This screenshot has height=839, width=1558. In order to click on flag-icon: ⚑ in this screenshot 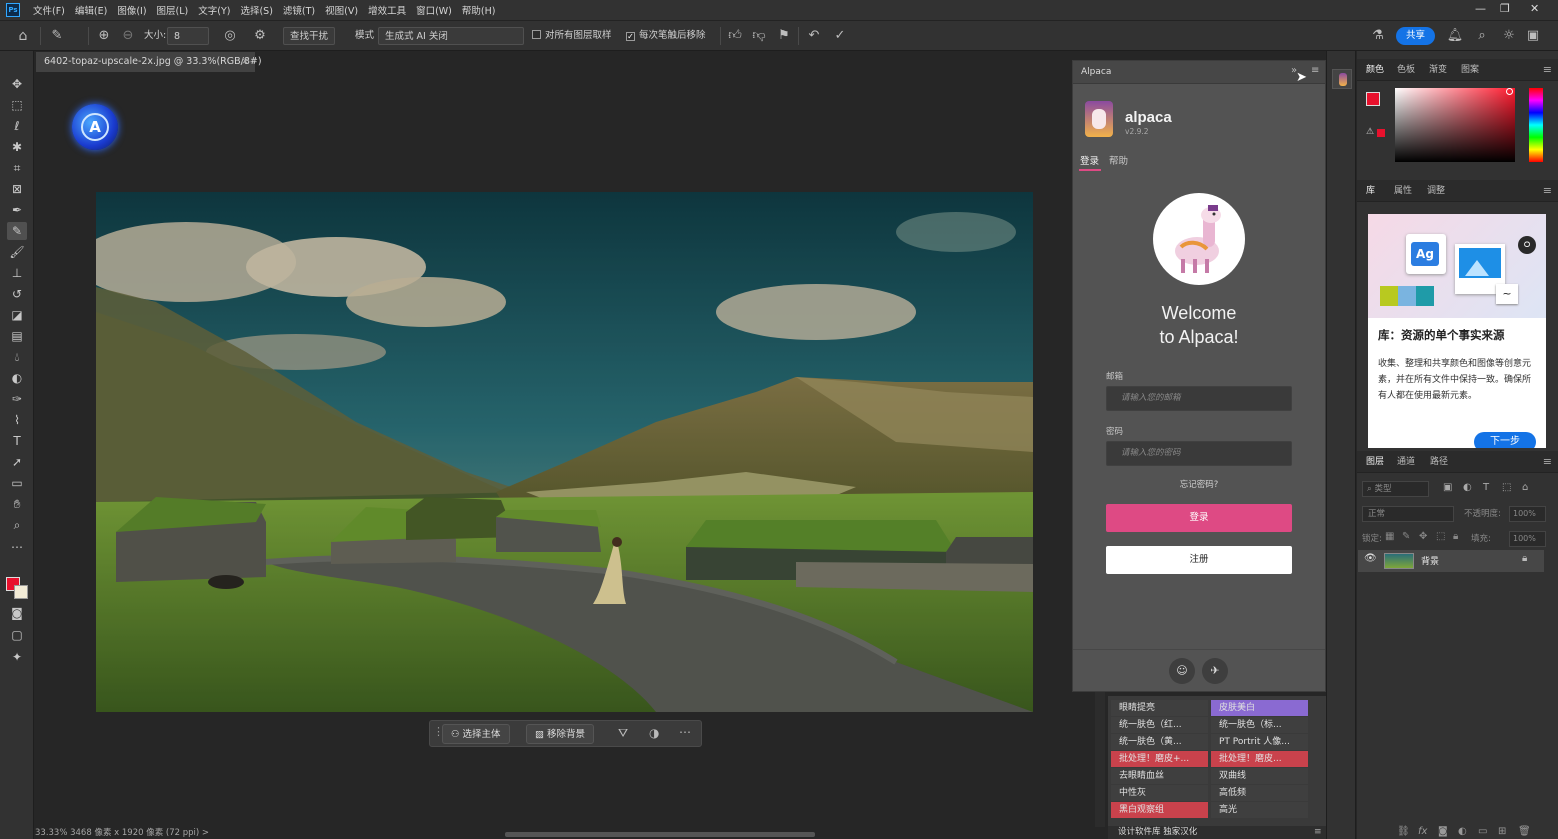, I will do `click(784, 36)`.